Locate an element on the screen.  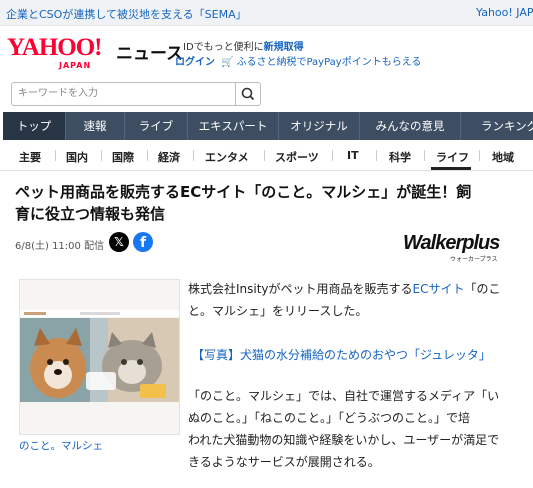
top-headline-link: 企業とCSOが連携して被災地を支える「SEMA」 is located at coordinates (126, 14).